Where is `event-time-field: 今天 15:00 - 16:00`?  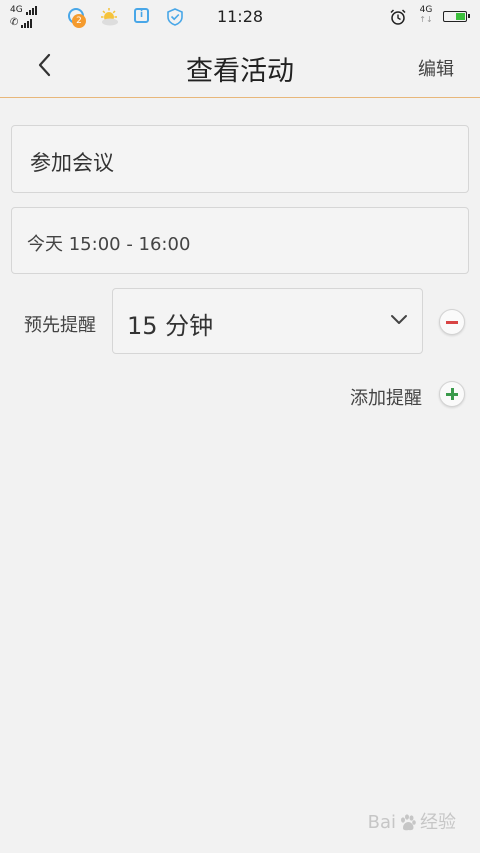 event-time-field: 今天 15:00 - 16:00 is located at coordinates (240, 240).